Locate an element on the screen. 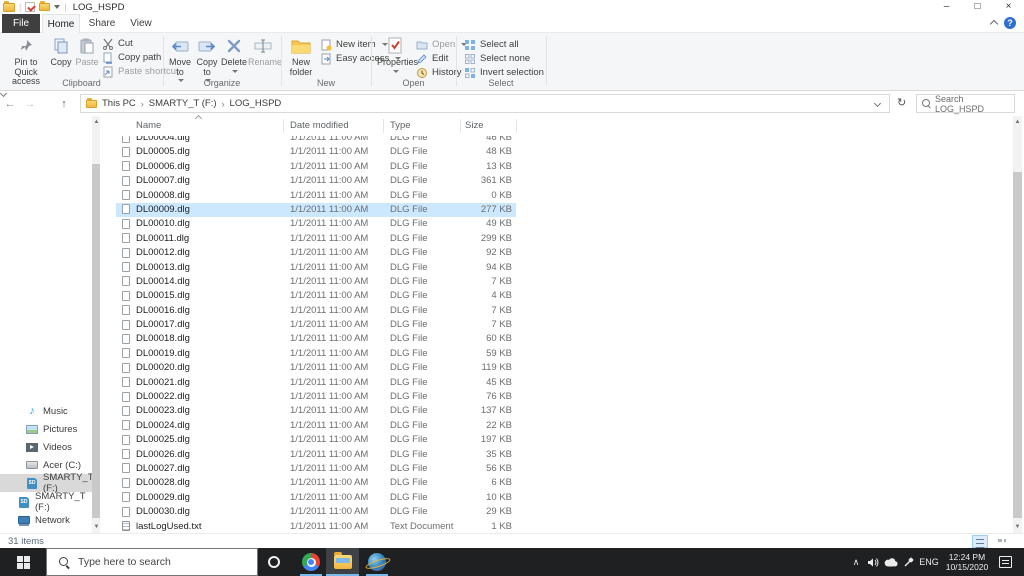 Image resolution: width=1024 pixels, height=576 pixels. file-row: DL00016.dlg 1/1/2011 11:00 AM DLG File 7 KB is located at coordinates (562, 311).